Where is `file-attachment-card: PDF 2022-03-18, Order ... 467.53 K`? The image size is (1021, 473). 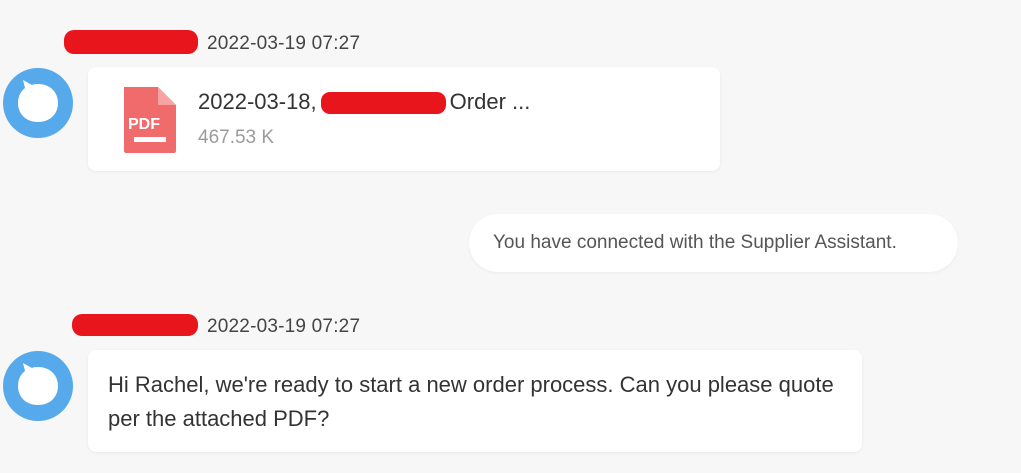
file-attachment-card: PDF 2022-03-18, Order ... 467.53 K is located at coordinates (404, 119).